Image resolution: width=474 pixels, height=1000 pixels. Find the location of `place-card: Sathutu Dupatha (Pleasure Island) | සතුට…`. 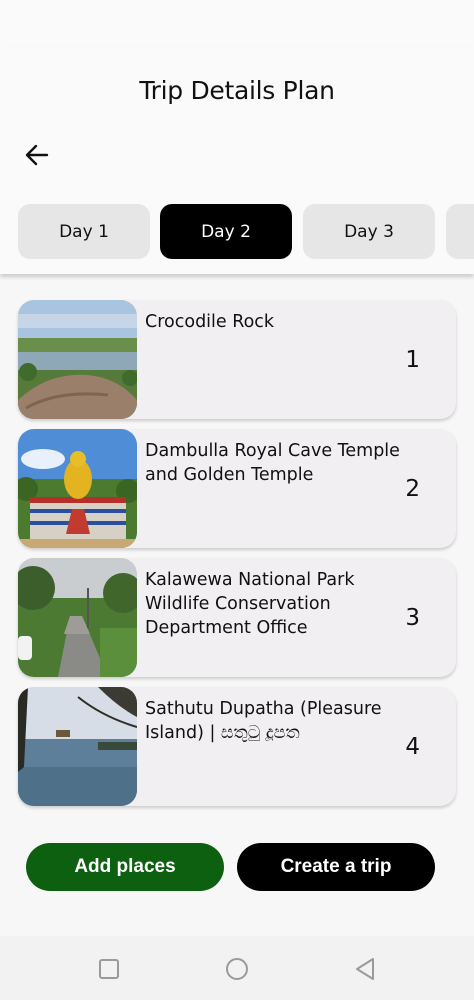

place-card: Sathutu Dupatha (Pleasure Island) | සතුට… is located at coordinates (237, 746).